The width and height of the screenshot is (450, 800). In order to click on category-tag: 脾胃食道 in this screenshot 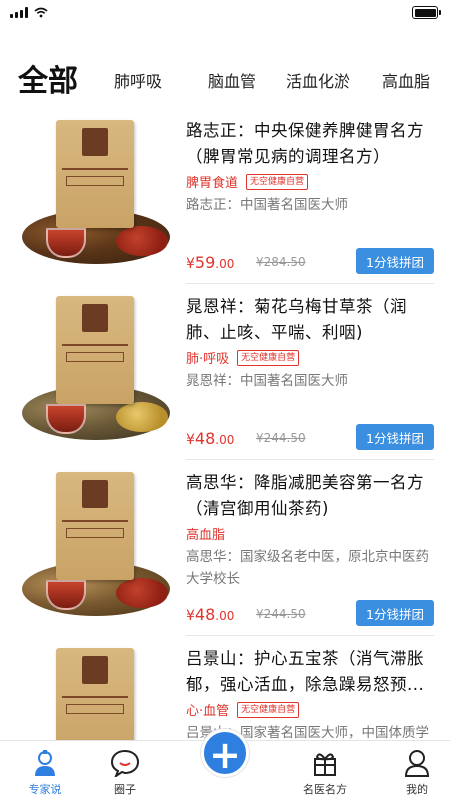, I will do `click(212, 183)`.